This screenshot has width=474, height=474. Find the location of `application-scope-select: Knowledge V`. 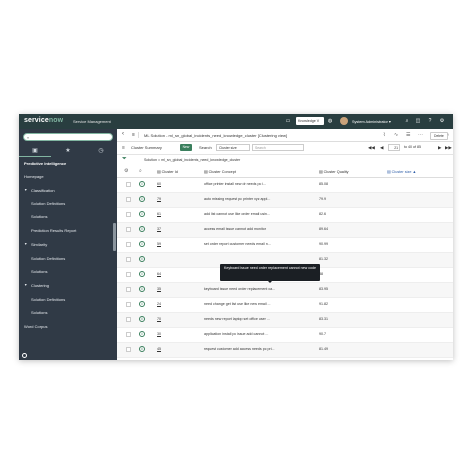

application-scope-select: Knowledge V is located at coordinates (310, 121).